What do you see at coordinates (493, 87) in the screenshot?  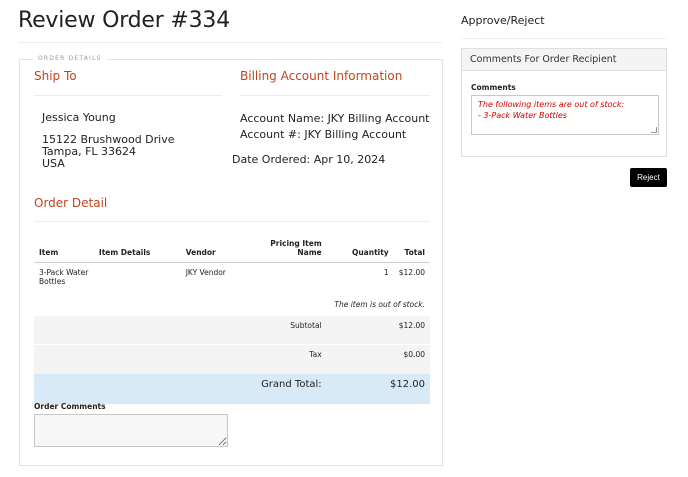 I see `comments-label: Comments` at bounding box center [493, 87].